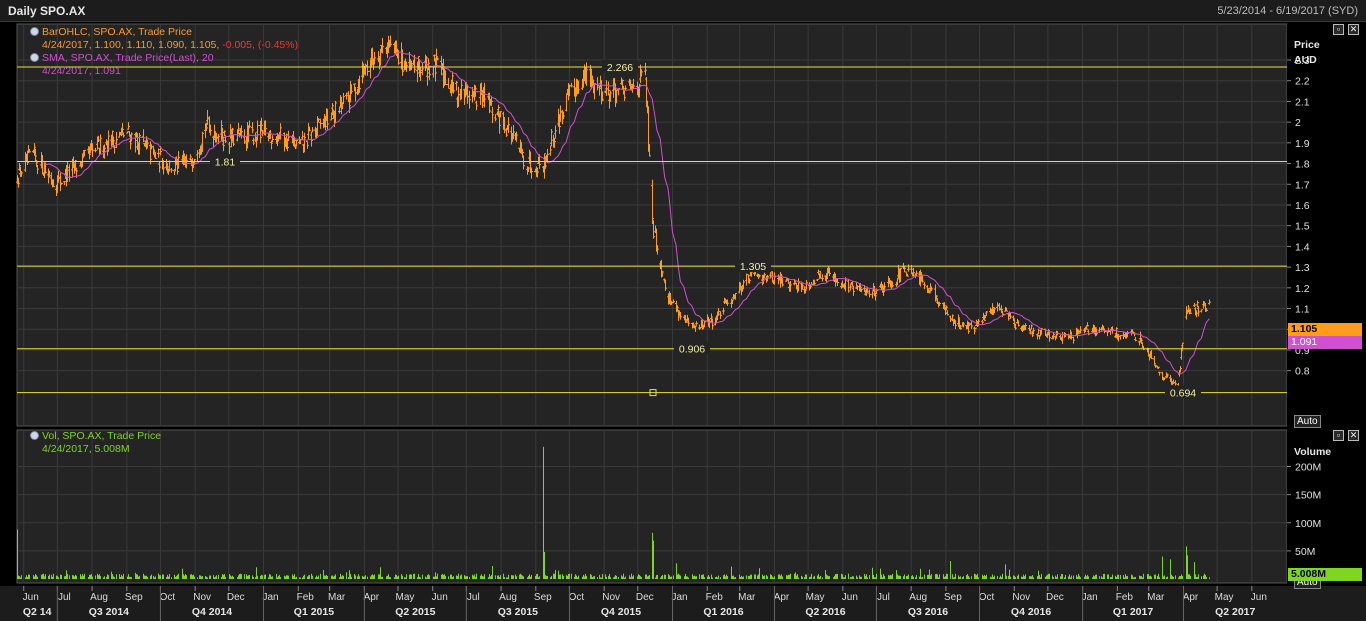  I want to click on price-restore-icon: ▫, so click(1338, 29).